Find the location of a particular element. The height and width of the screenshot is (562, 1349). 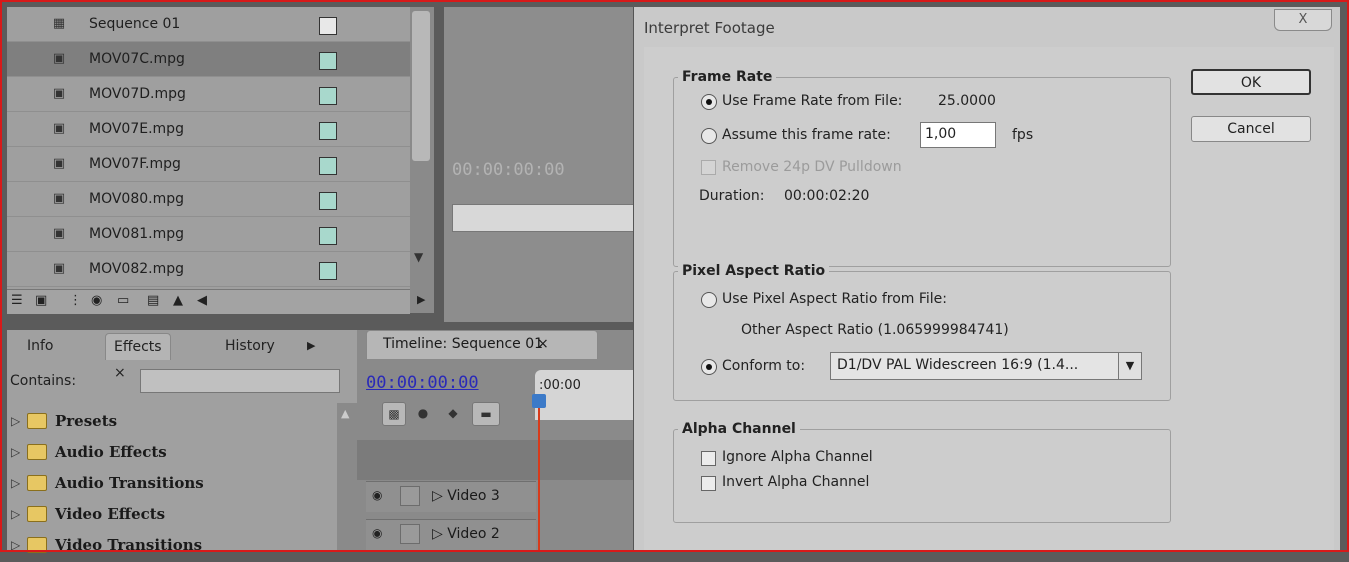

tab-effects-label: Effects is located at coordinates (138, 347).